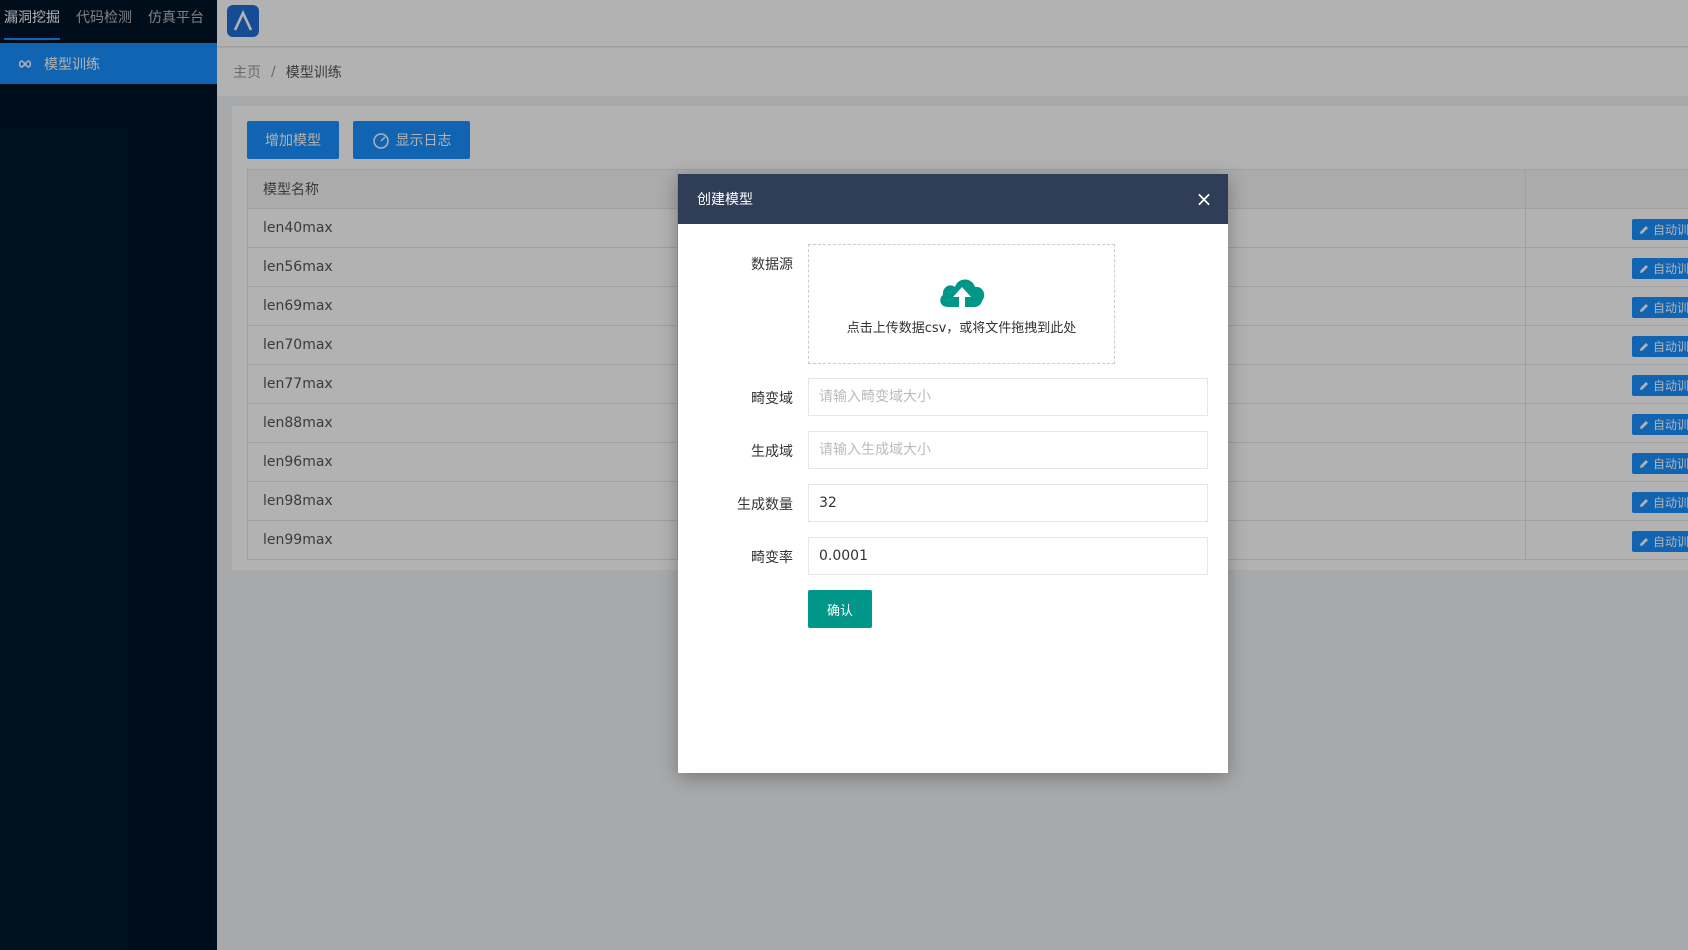 Image resolution: width=1688 pixels, height=950 pixels. Describe the element at coordinates (1008, 450) in the screenshot. I see `generation-domain-input` at that location.